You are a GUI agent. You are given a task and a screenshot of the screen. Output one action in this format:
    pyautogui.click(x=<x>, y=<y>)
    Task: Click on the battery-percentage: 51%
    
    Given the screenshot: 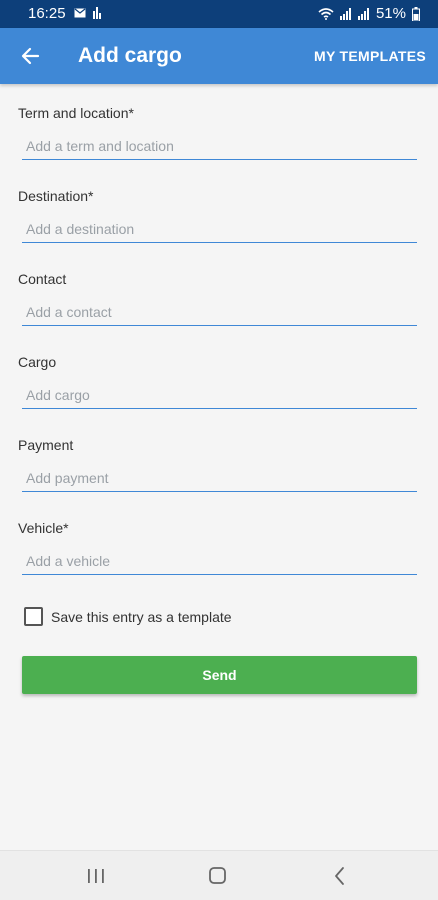 What is the action you would take?
    pyautogui.click(x=390, y=13)
    